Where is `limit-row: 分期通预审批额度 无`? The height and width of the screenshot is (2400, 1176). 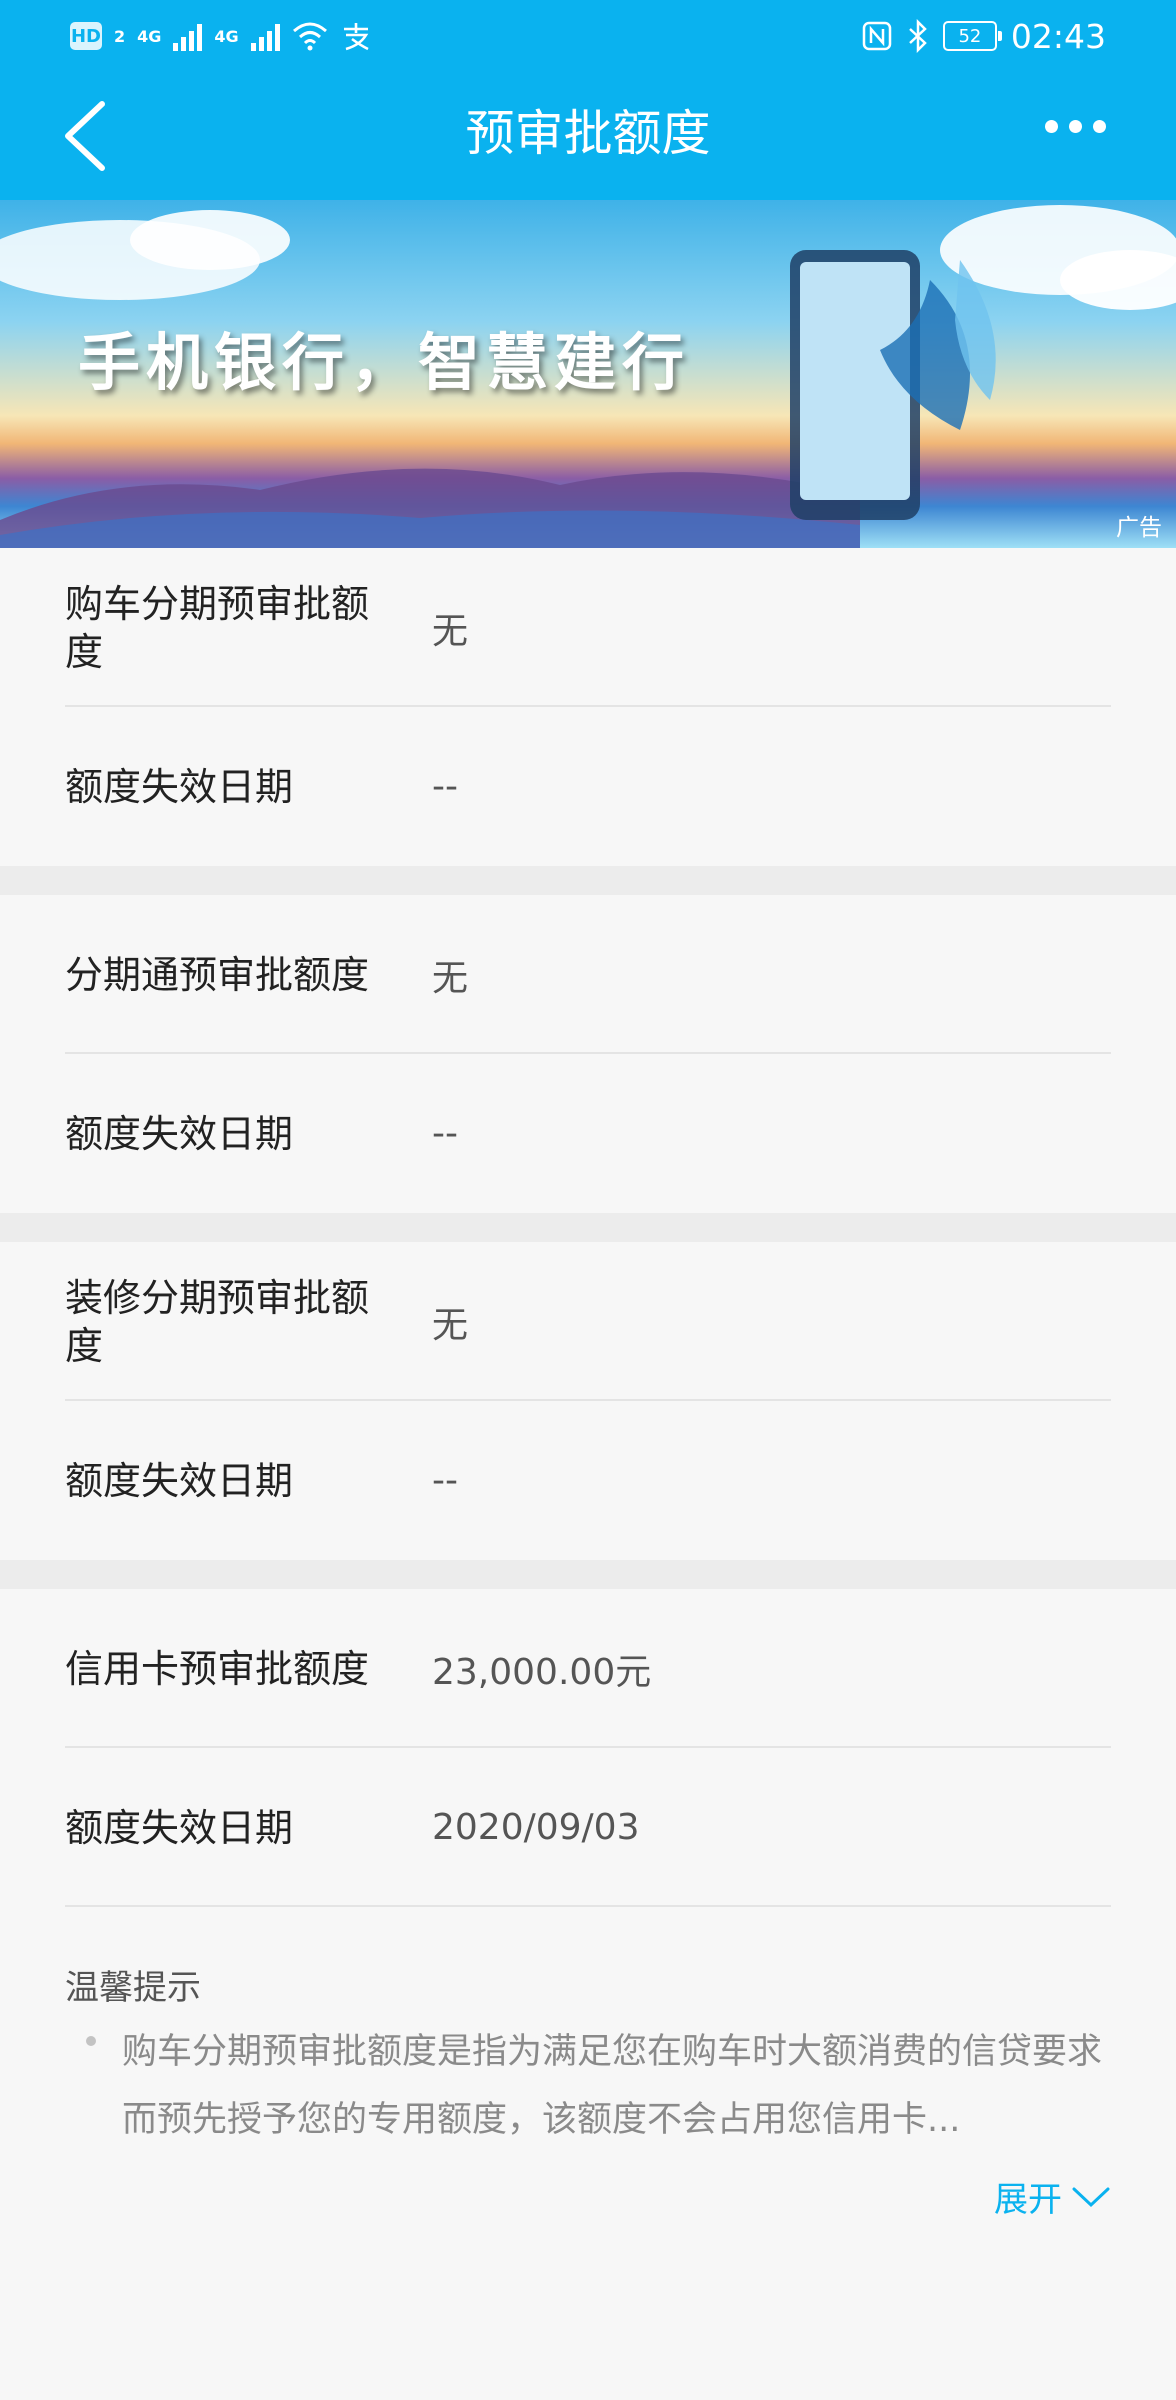 limit-row: 分期通预审批额度 无 is located at coordinates (588, 974).